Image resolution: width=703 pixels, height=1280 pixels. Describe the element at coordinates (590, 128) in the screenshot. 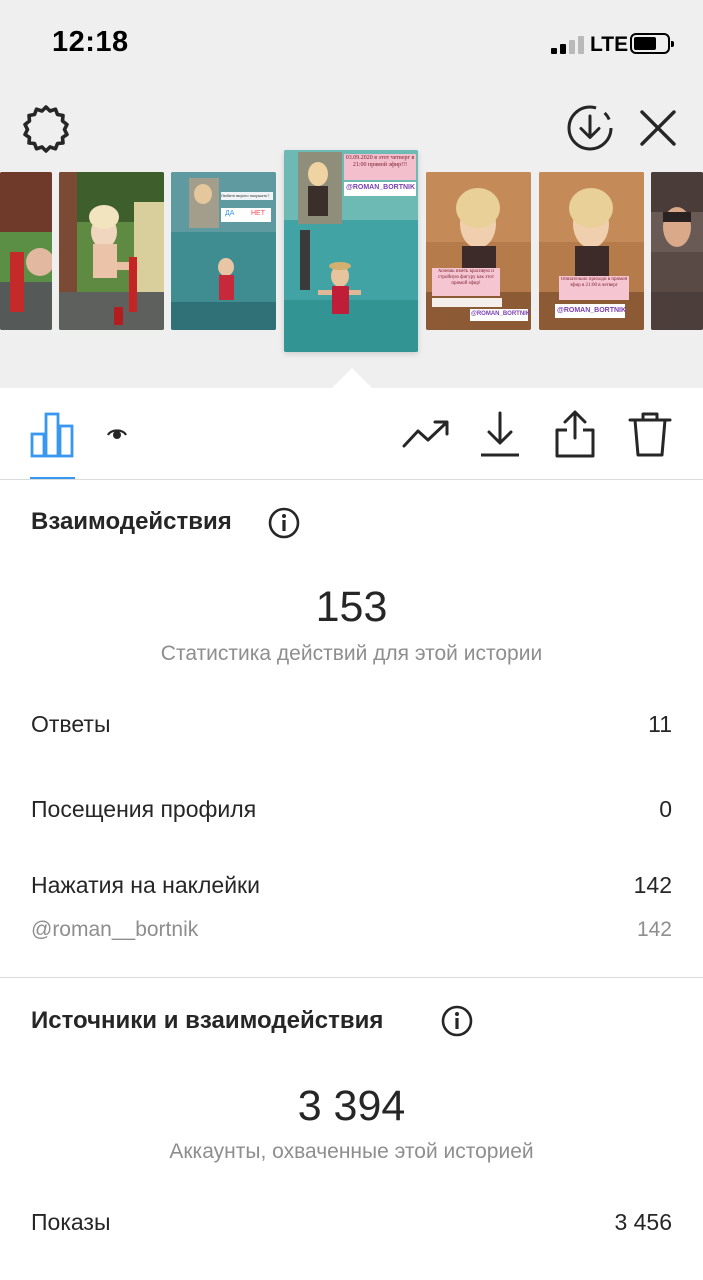

I see `download-circle-icon` at that location.